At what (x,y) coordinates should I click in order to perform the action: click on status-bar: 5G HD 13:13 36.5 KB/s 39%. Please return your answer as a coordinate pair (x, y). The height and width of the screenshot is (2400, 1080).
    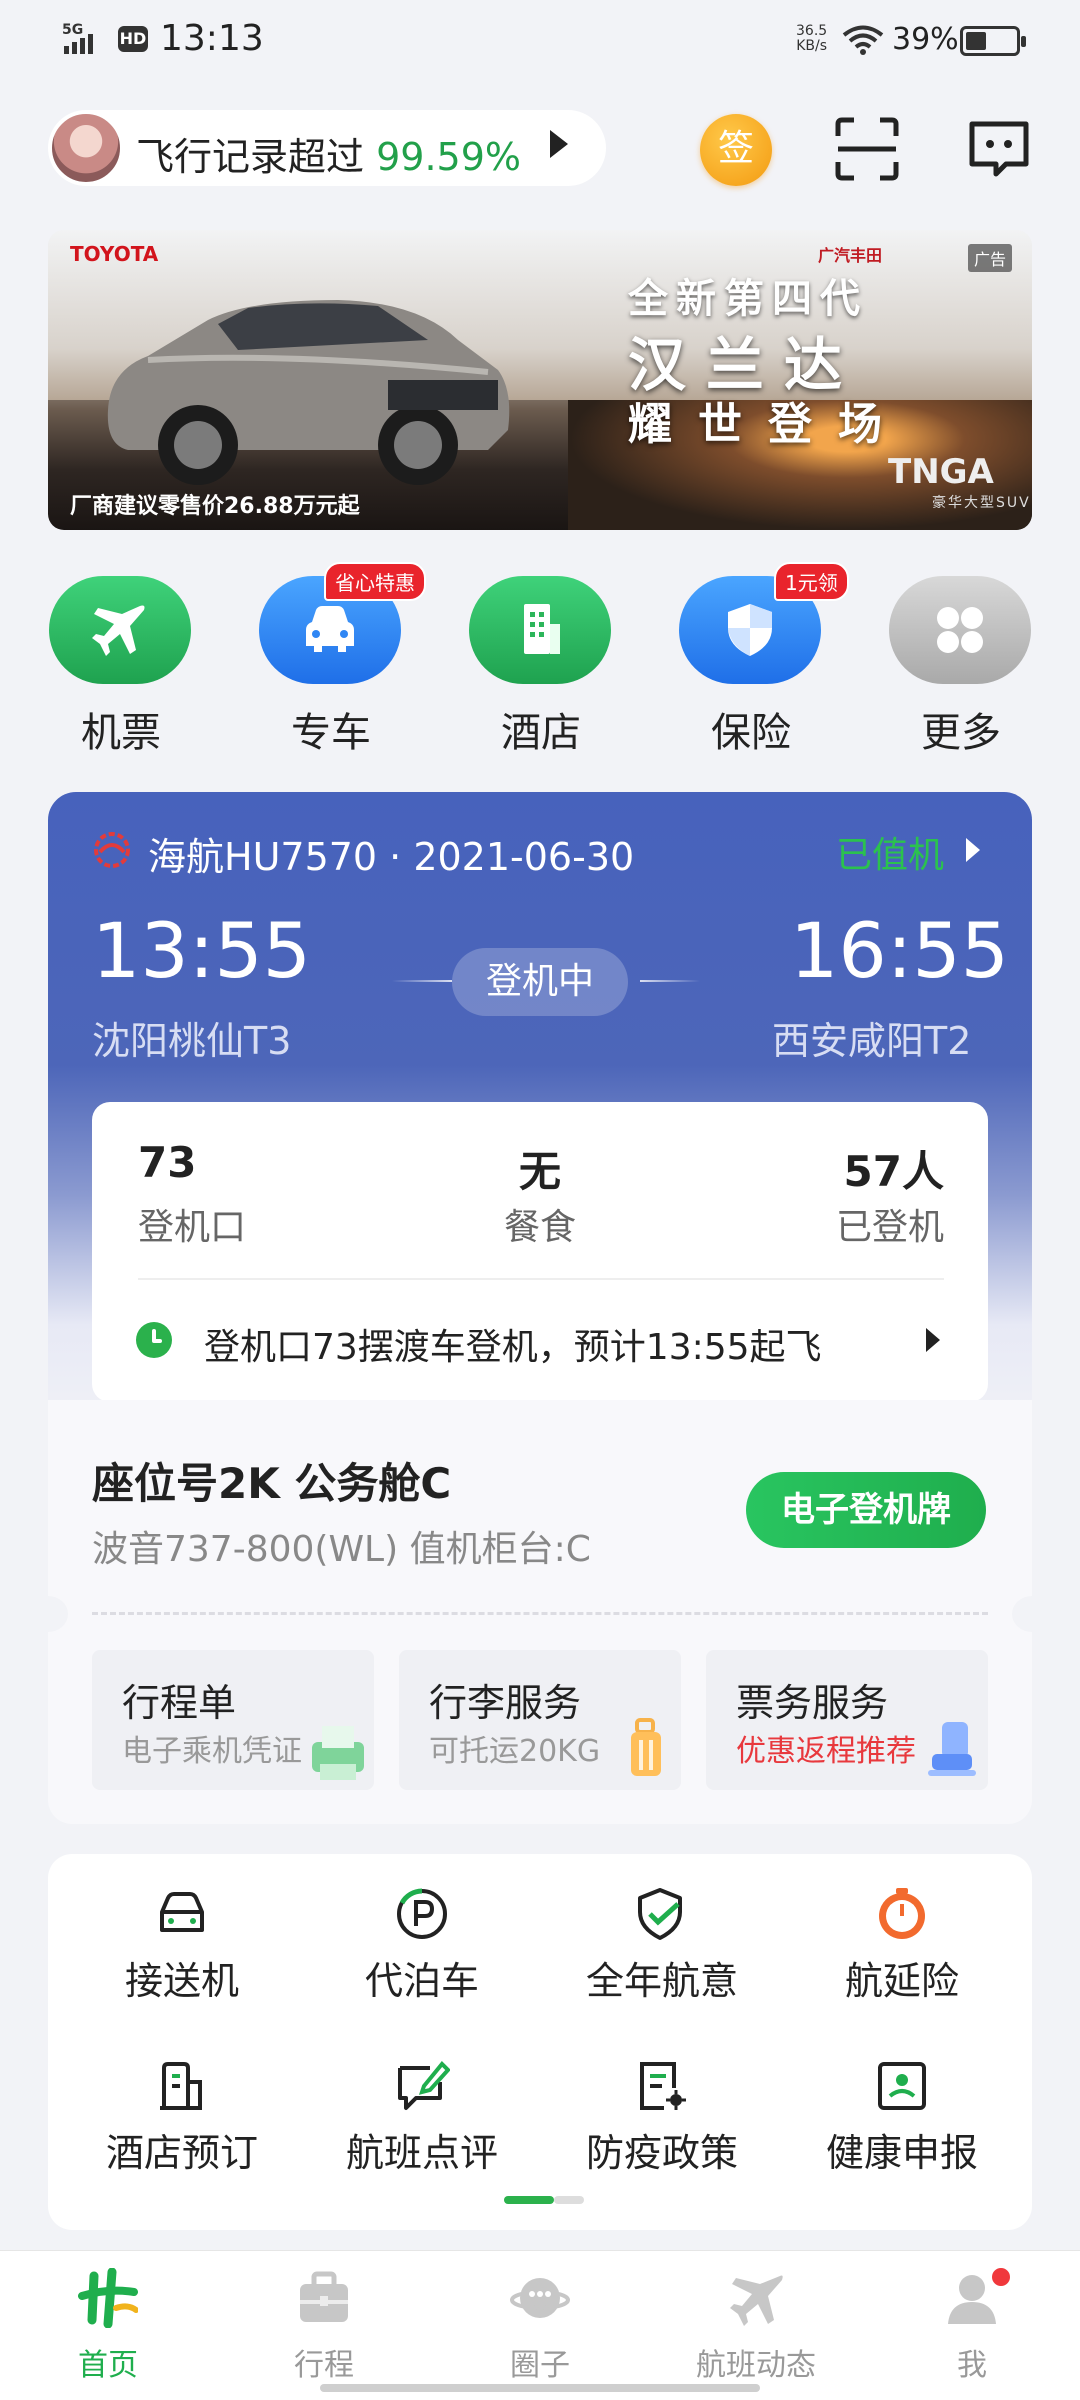
    Looking at the image, I should click on (540, 40).